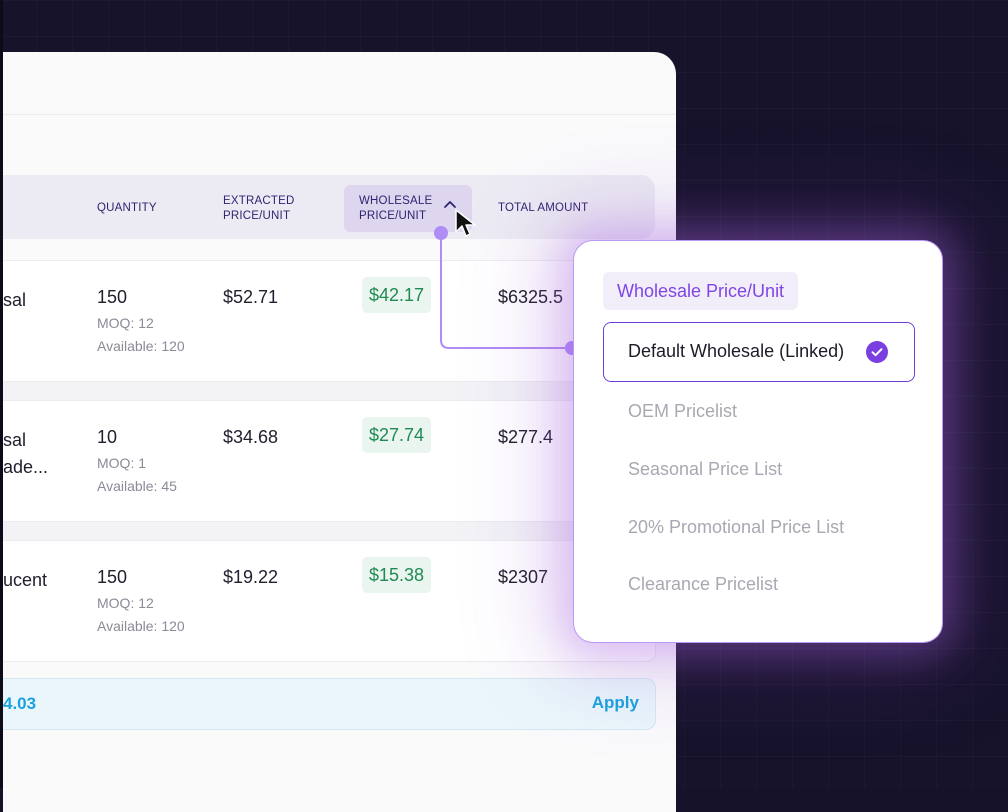 This screenshot has height=812, width=1008. What do you see at coordinates (703, 584) in the screenshot?
I see `option-clearance-pricelist: Clearance Pricelist` at bounding box center [703, 584].